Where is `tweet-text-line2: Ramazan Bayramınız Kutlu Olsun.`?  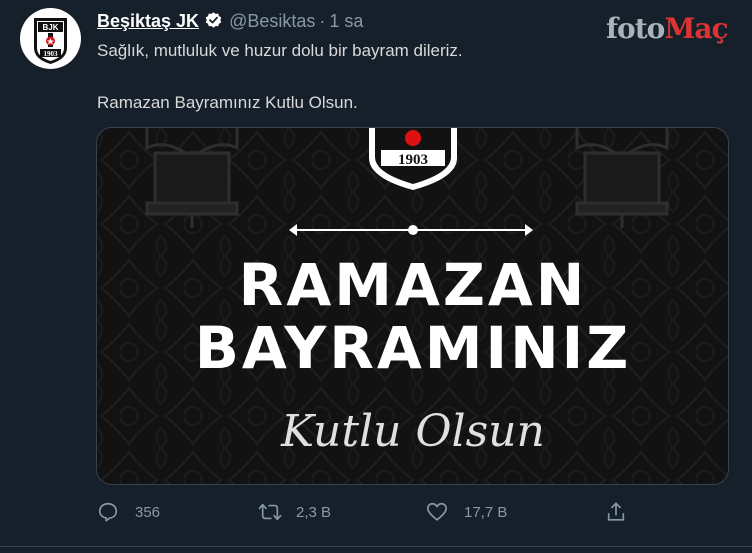 tweet-text-line2: Ramazan Bayramınız Kutlu Olsun. is located at coordinates (227, 102).